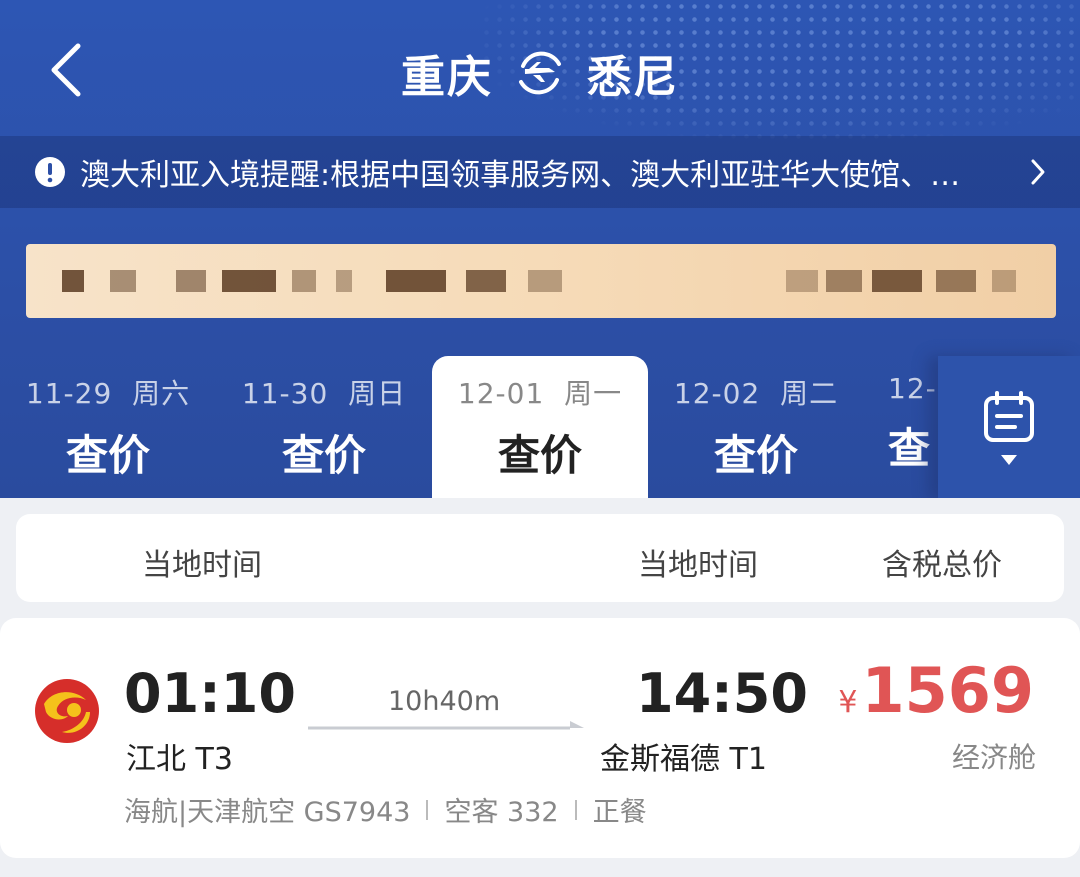  Describe the element at coordinates (267, 812) in the screenshot. I see `airline-flight-number: 海航|天津航空 GS7943` at that location.